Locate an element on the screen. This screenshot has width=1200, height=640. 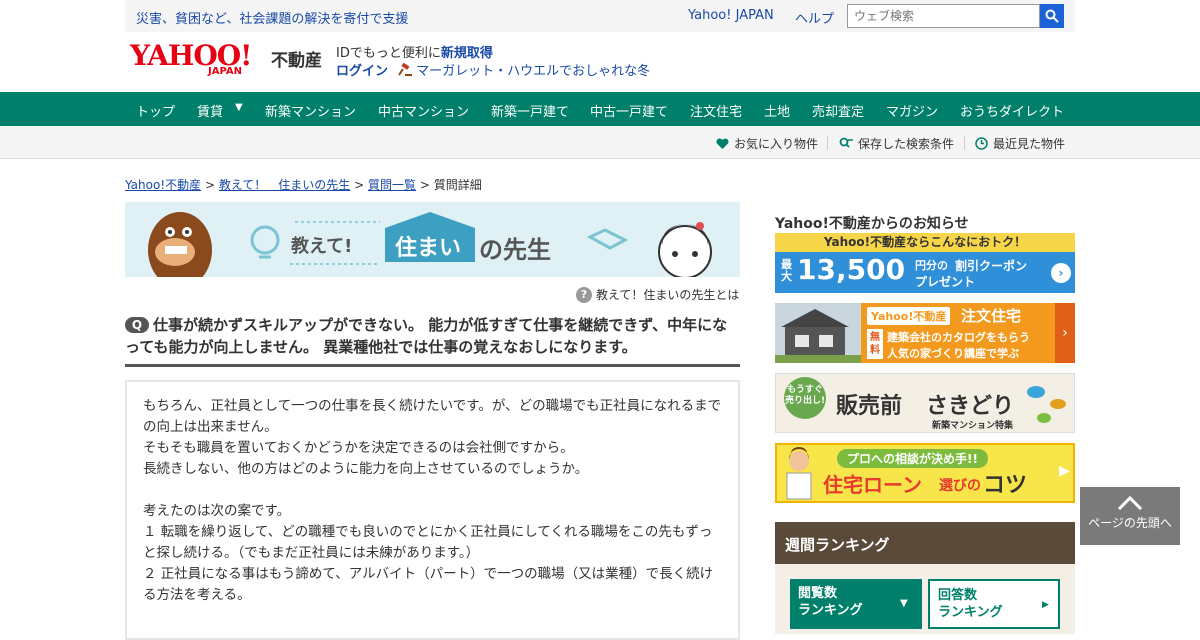
about-link: ? 教えて！住まいの先生とは is located at coordinates (657, 294).